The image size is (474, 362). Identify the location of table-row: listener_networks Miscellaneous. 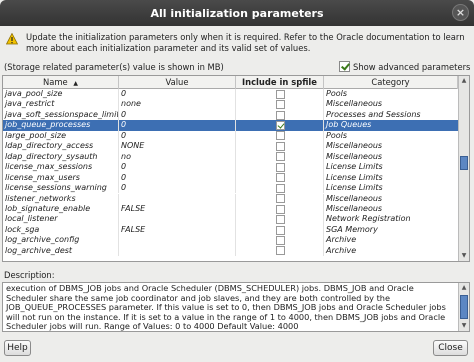
(230, 198).